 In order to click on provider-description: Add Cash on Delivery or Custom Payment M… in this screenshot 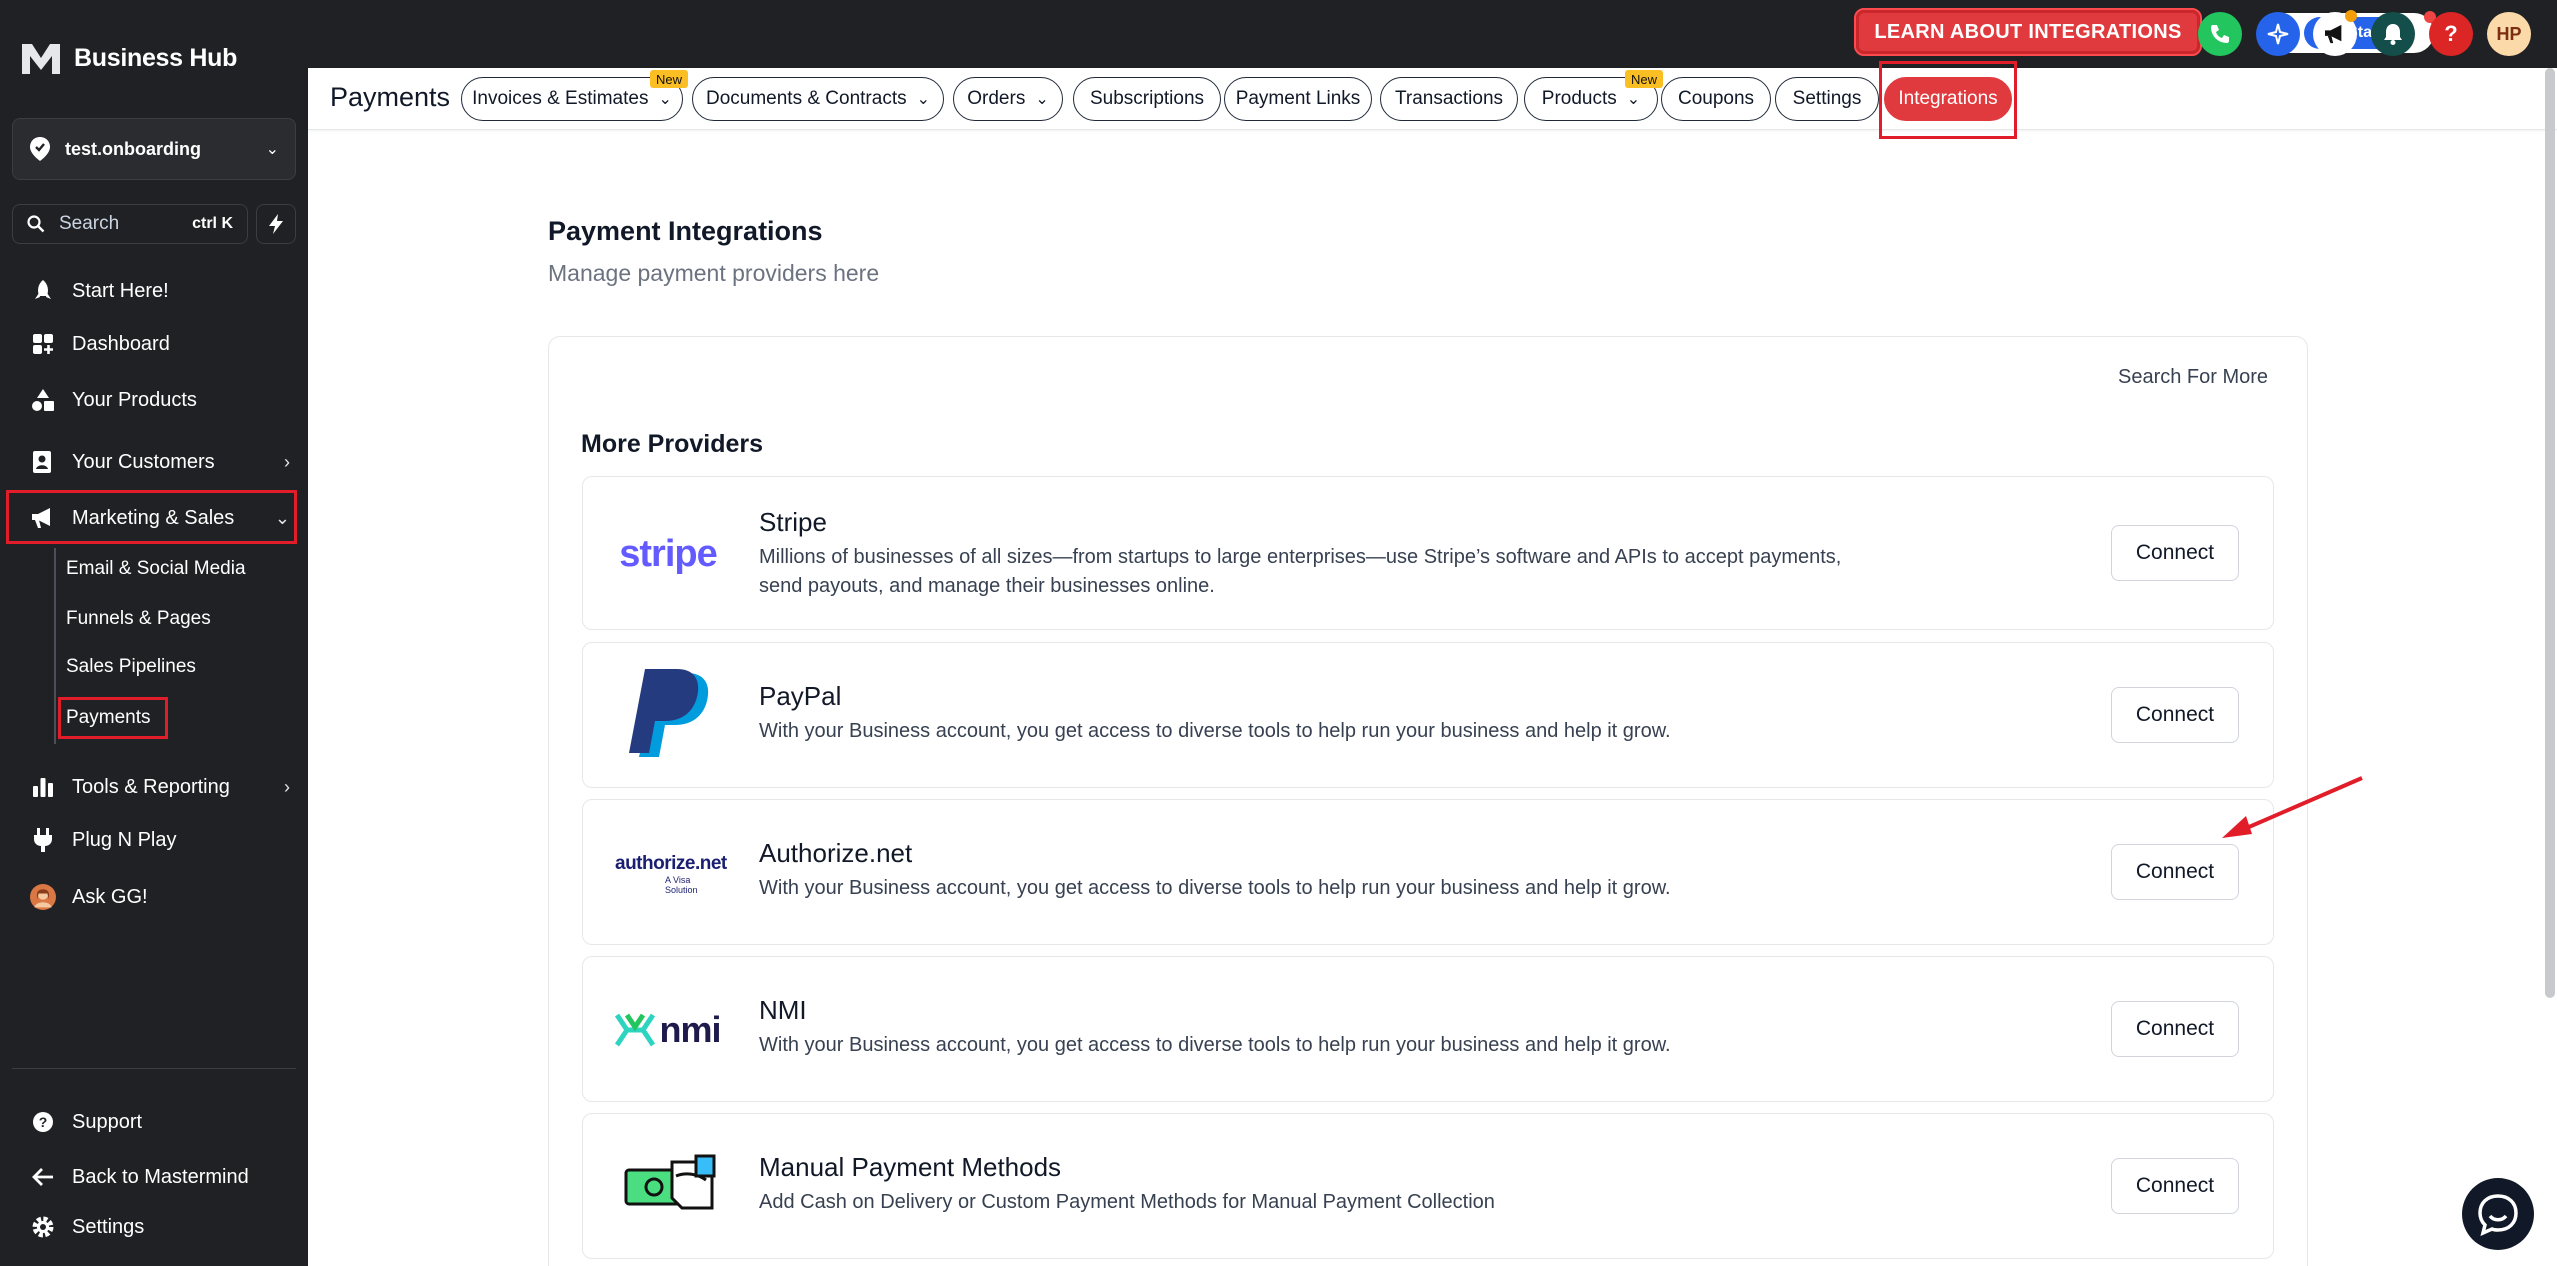, I will do `click(1127, 1202)`.